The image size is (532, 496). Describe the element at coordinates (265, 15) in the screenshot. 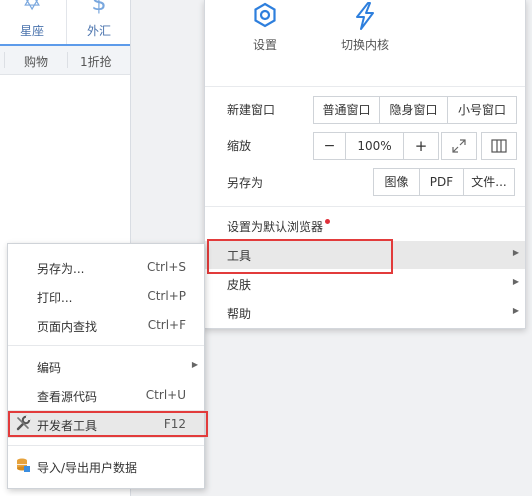

I see `gear-icon` at that location.